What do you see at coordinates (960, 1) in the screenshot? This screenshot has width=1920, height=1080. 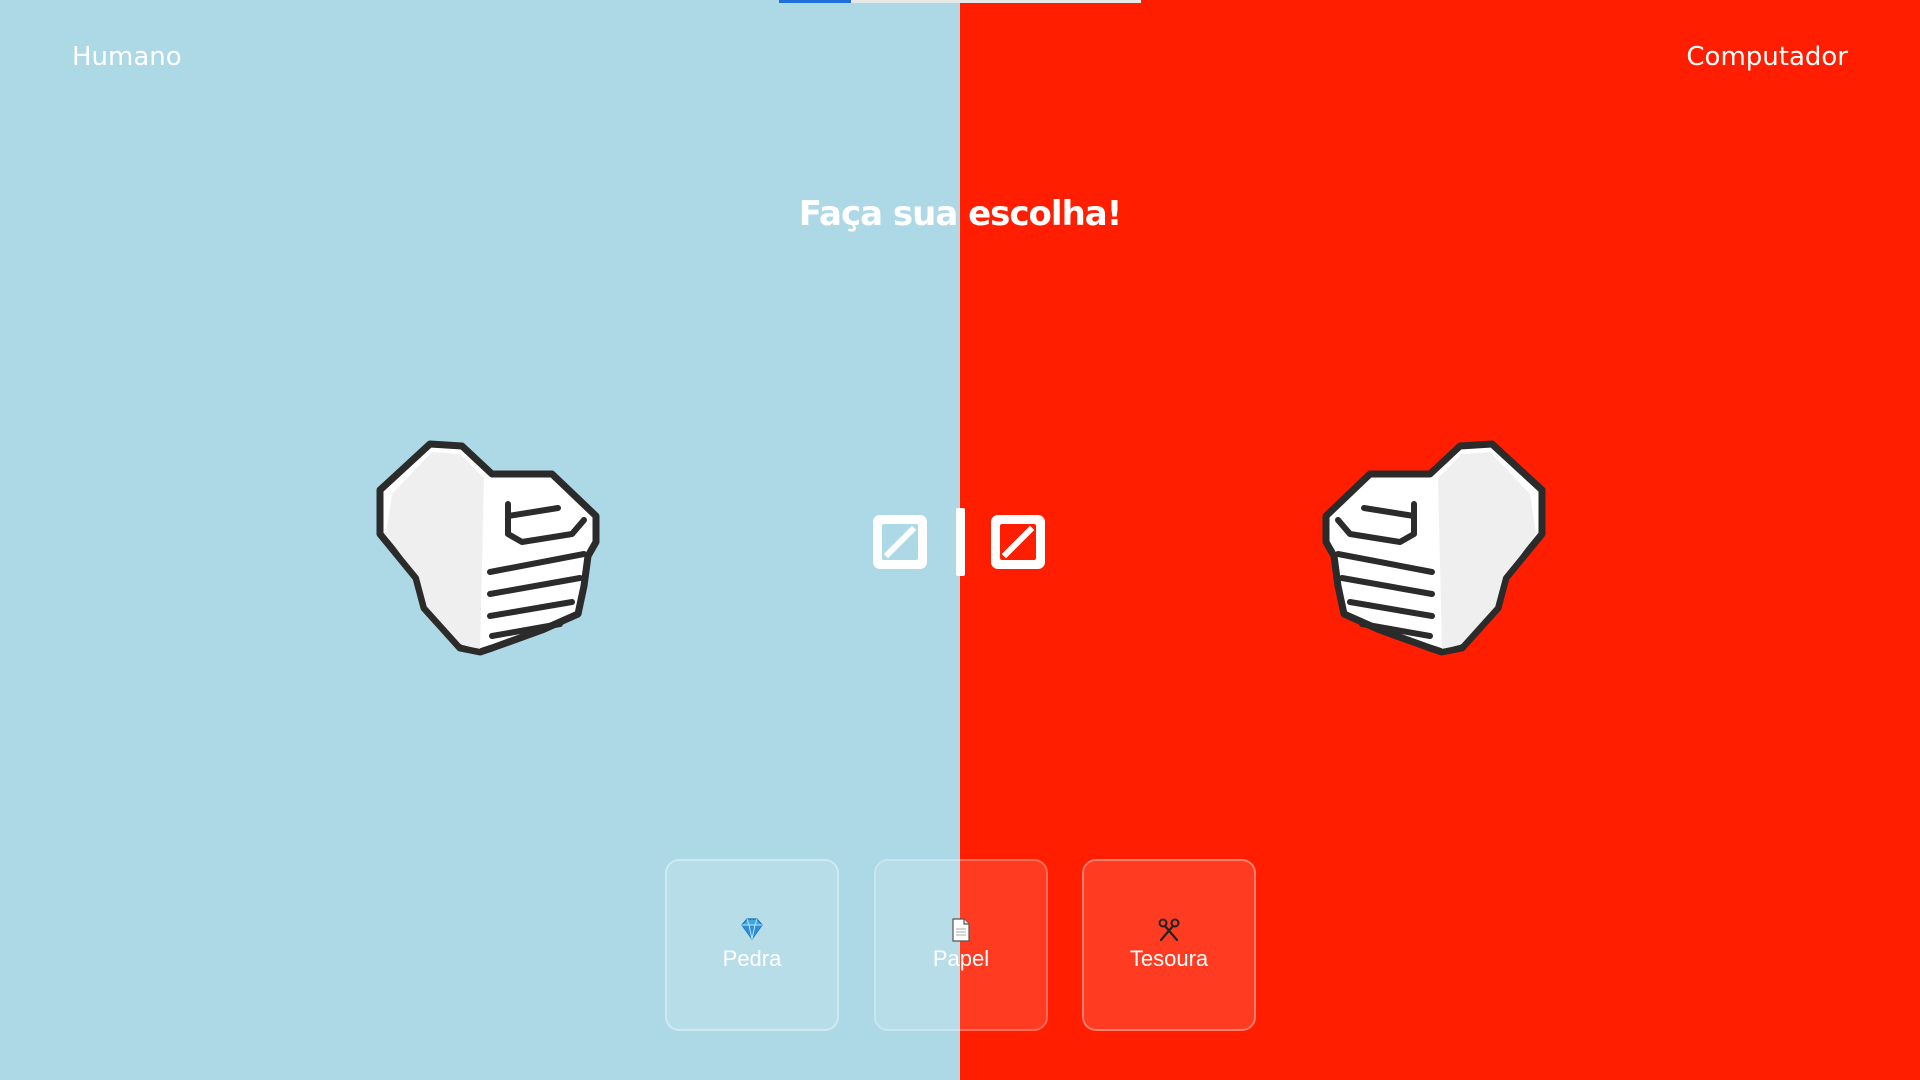 I see `round-progress-bar` at bounding box center [960, 1].